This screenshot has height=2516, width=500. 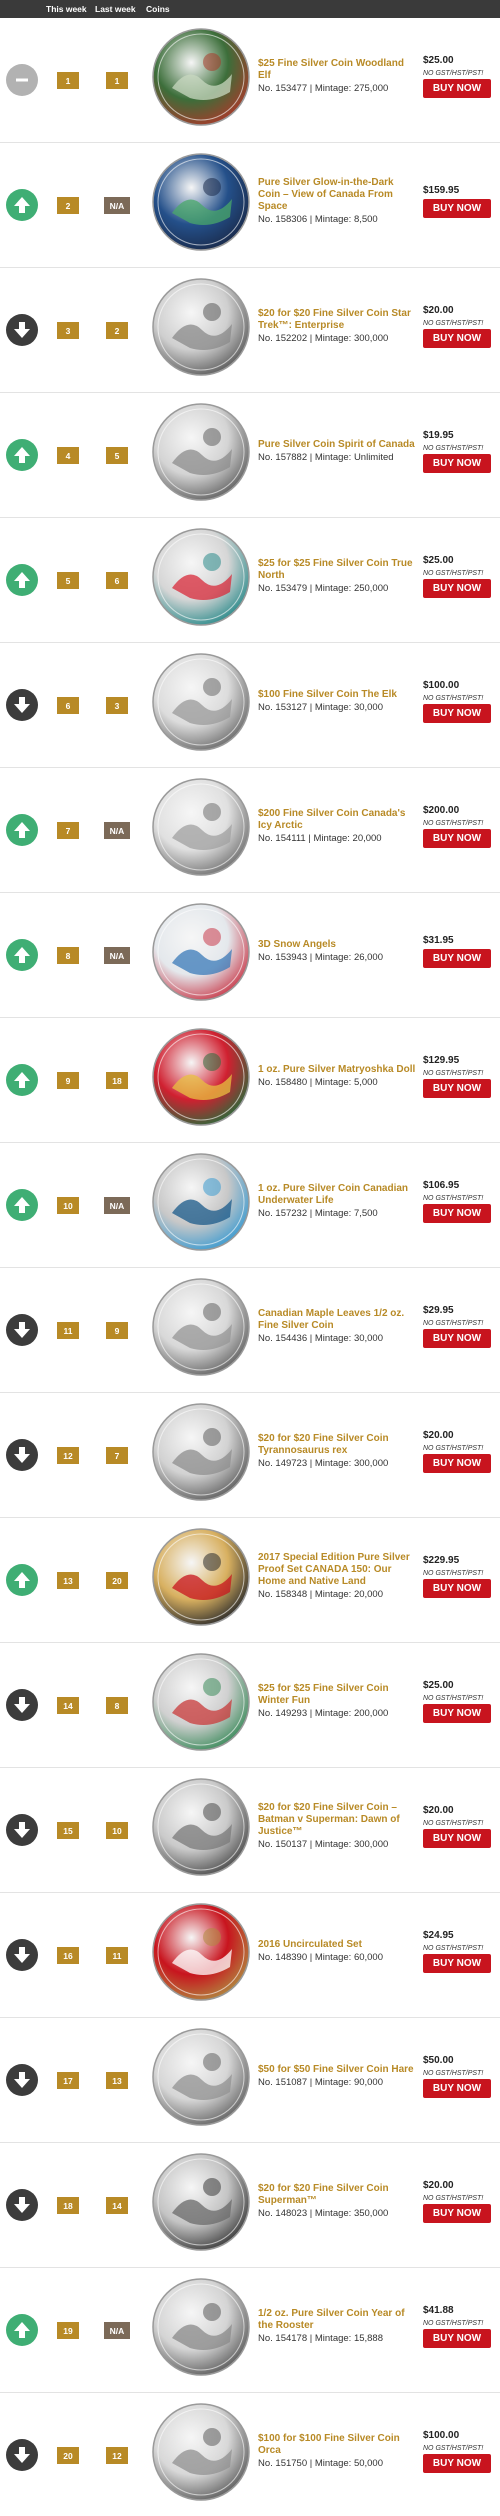 I want to click on price-box: $159.95 BUY NOW, so click(x=460, y=201).